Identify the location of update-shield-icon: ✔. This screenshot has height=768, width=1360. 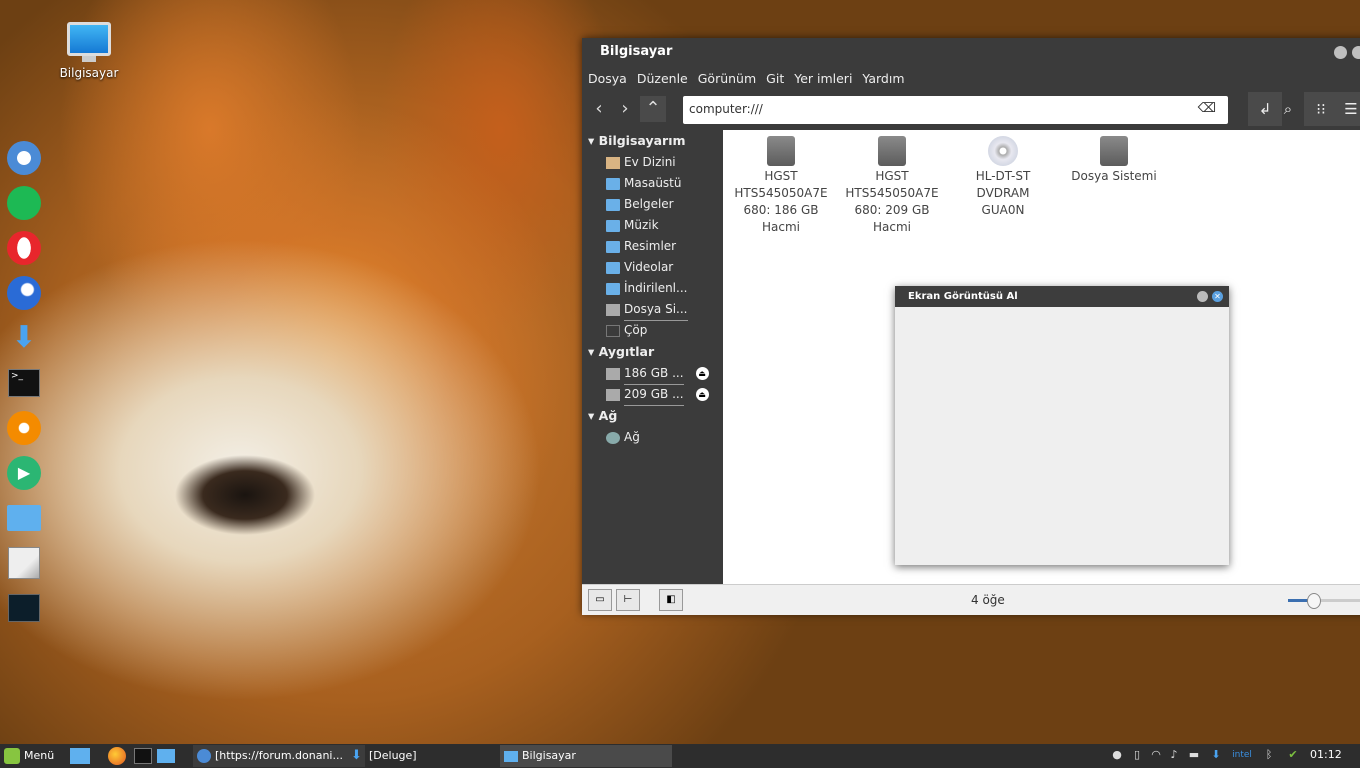
(1293, 755).